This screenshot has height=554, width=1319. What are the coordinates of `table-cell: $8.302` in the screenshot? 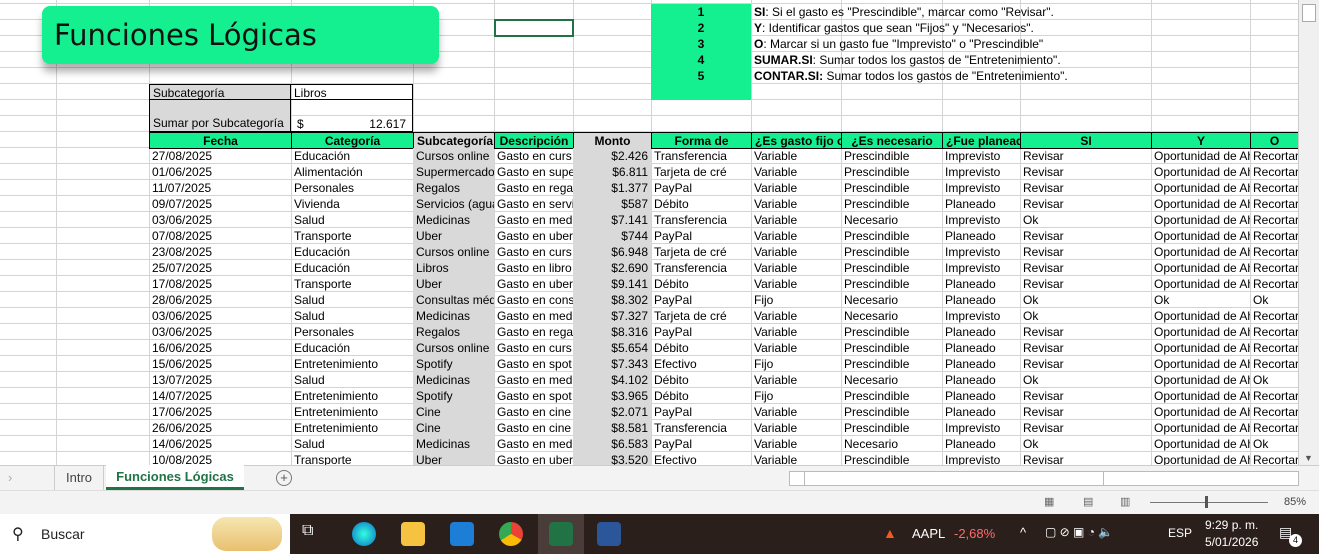 It's located at (612, 300).